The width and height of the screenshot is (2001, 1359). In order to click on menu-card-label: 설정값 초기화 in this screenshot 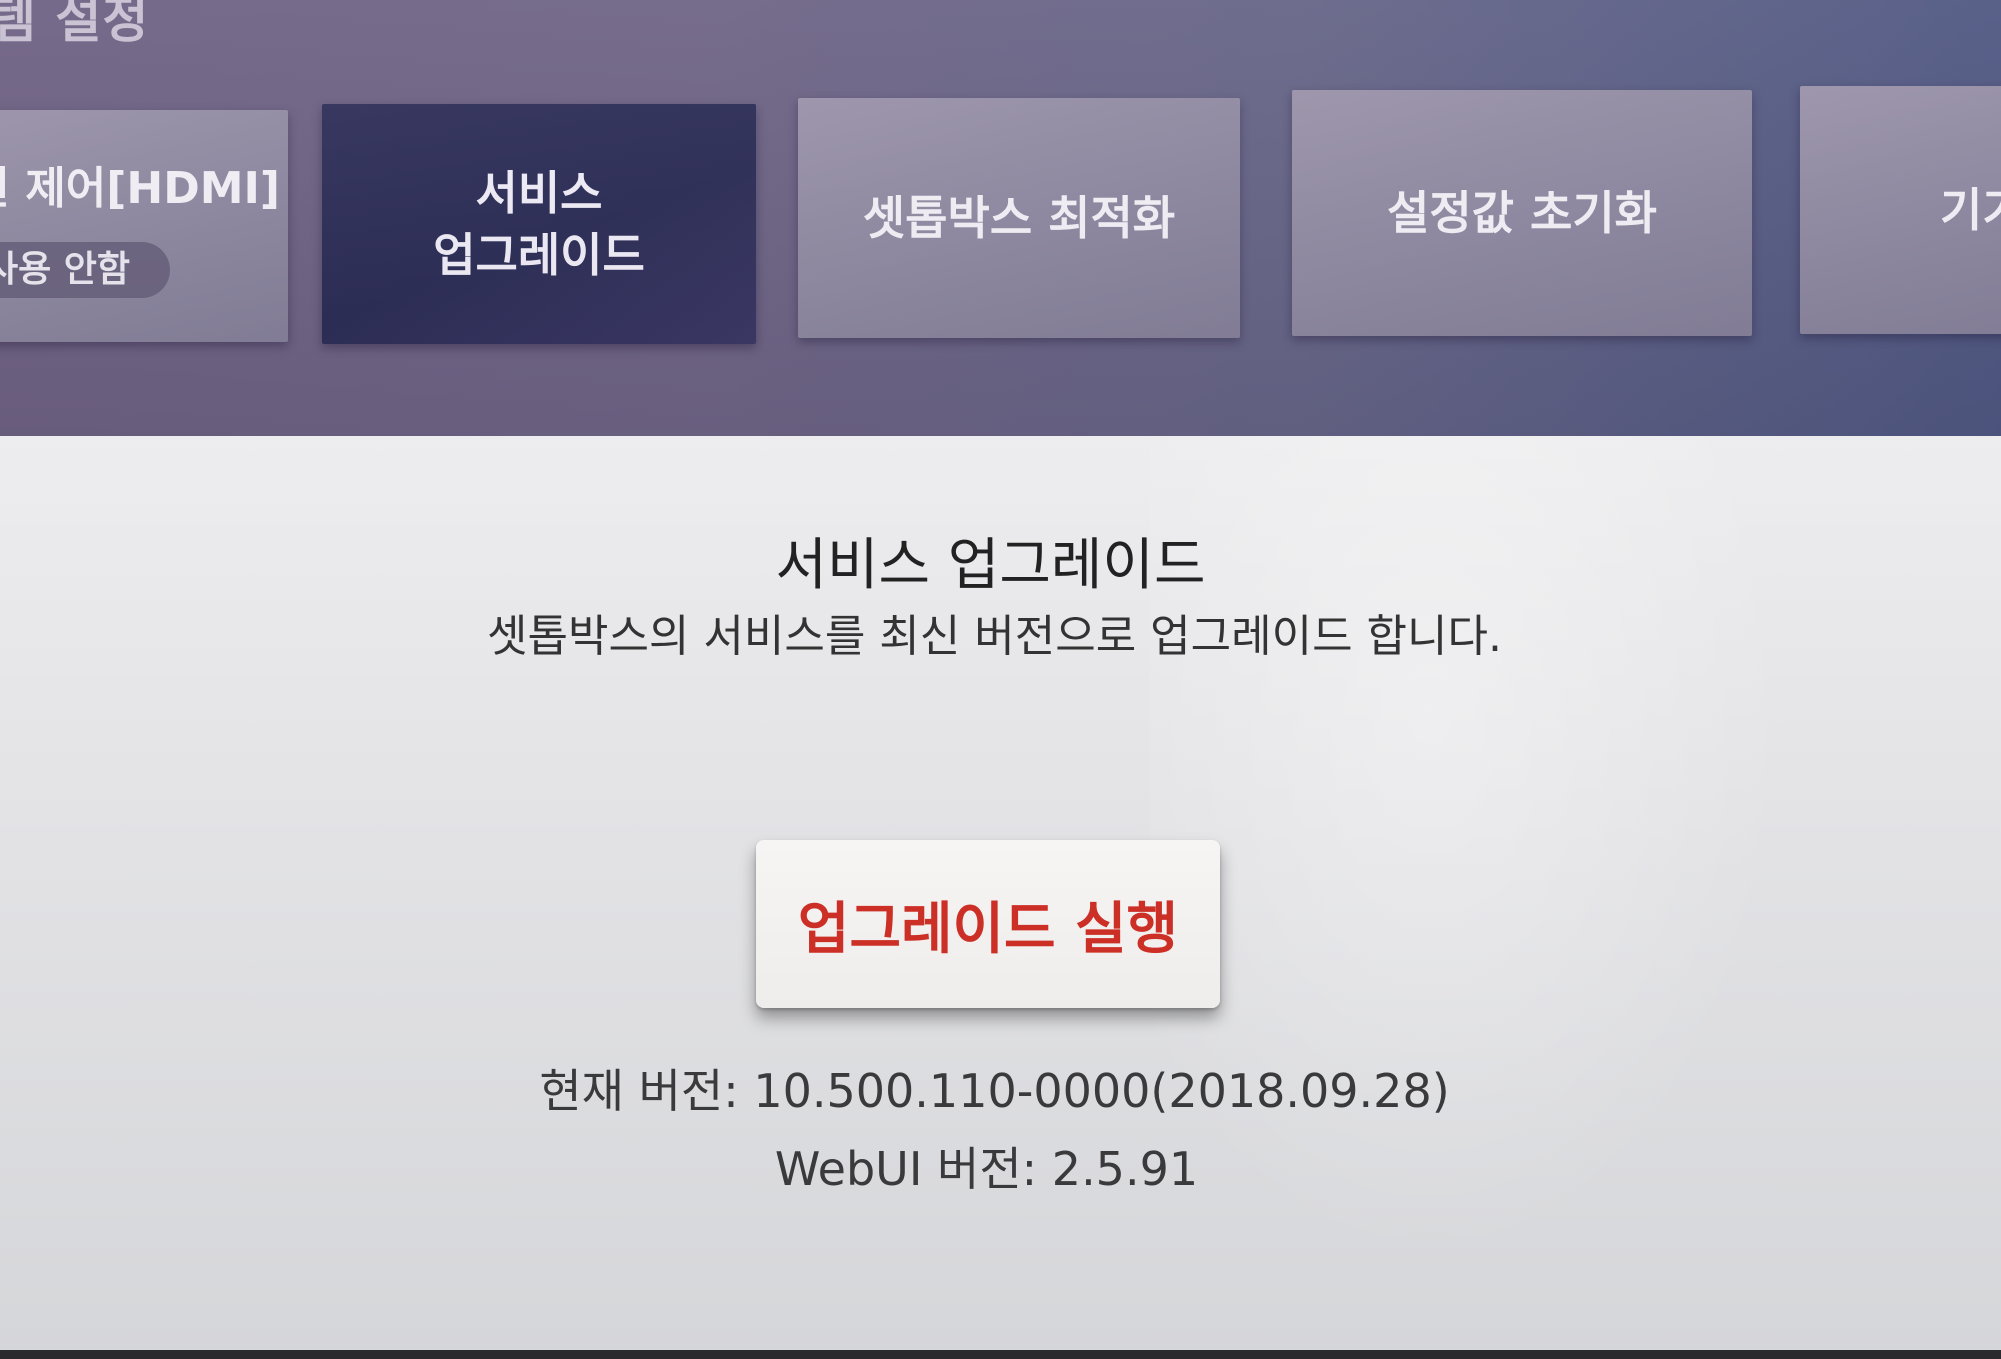, I will do `click(1522, 213)`.